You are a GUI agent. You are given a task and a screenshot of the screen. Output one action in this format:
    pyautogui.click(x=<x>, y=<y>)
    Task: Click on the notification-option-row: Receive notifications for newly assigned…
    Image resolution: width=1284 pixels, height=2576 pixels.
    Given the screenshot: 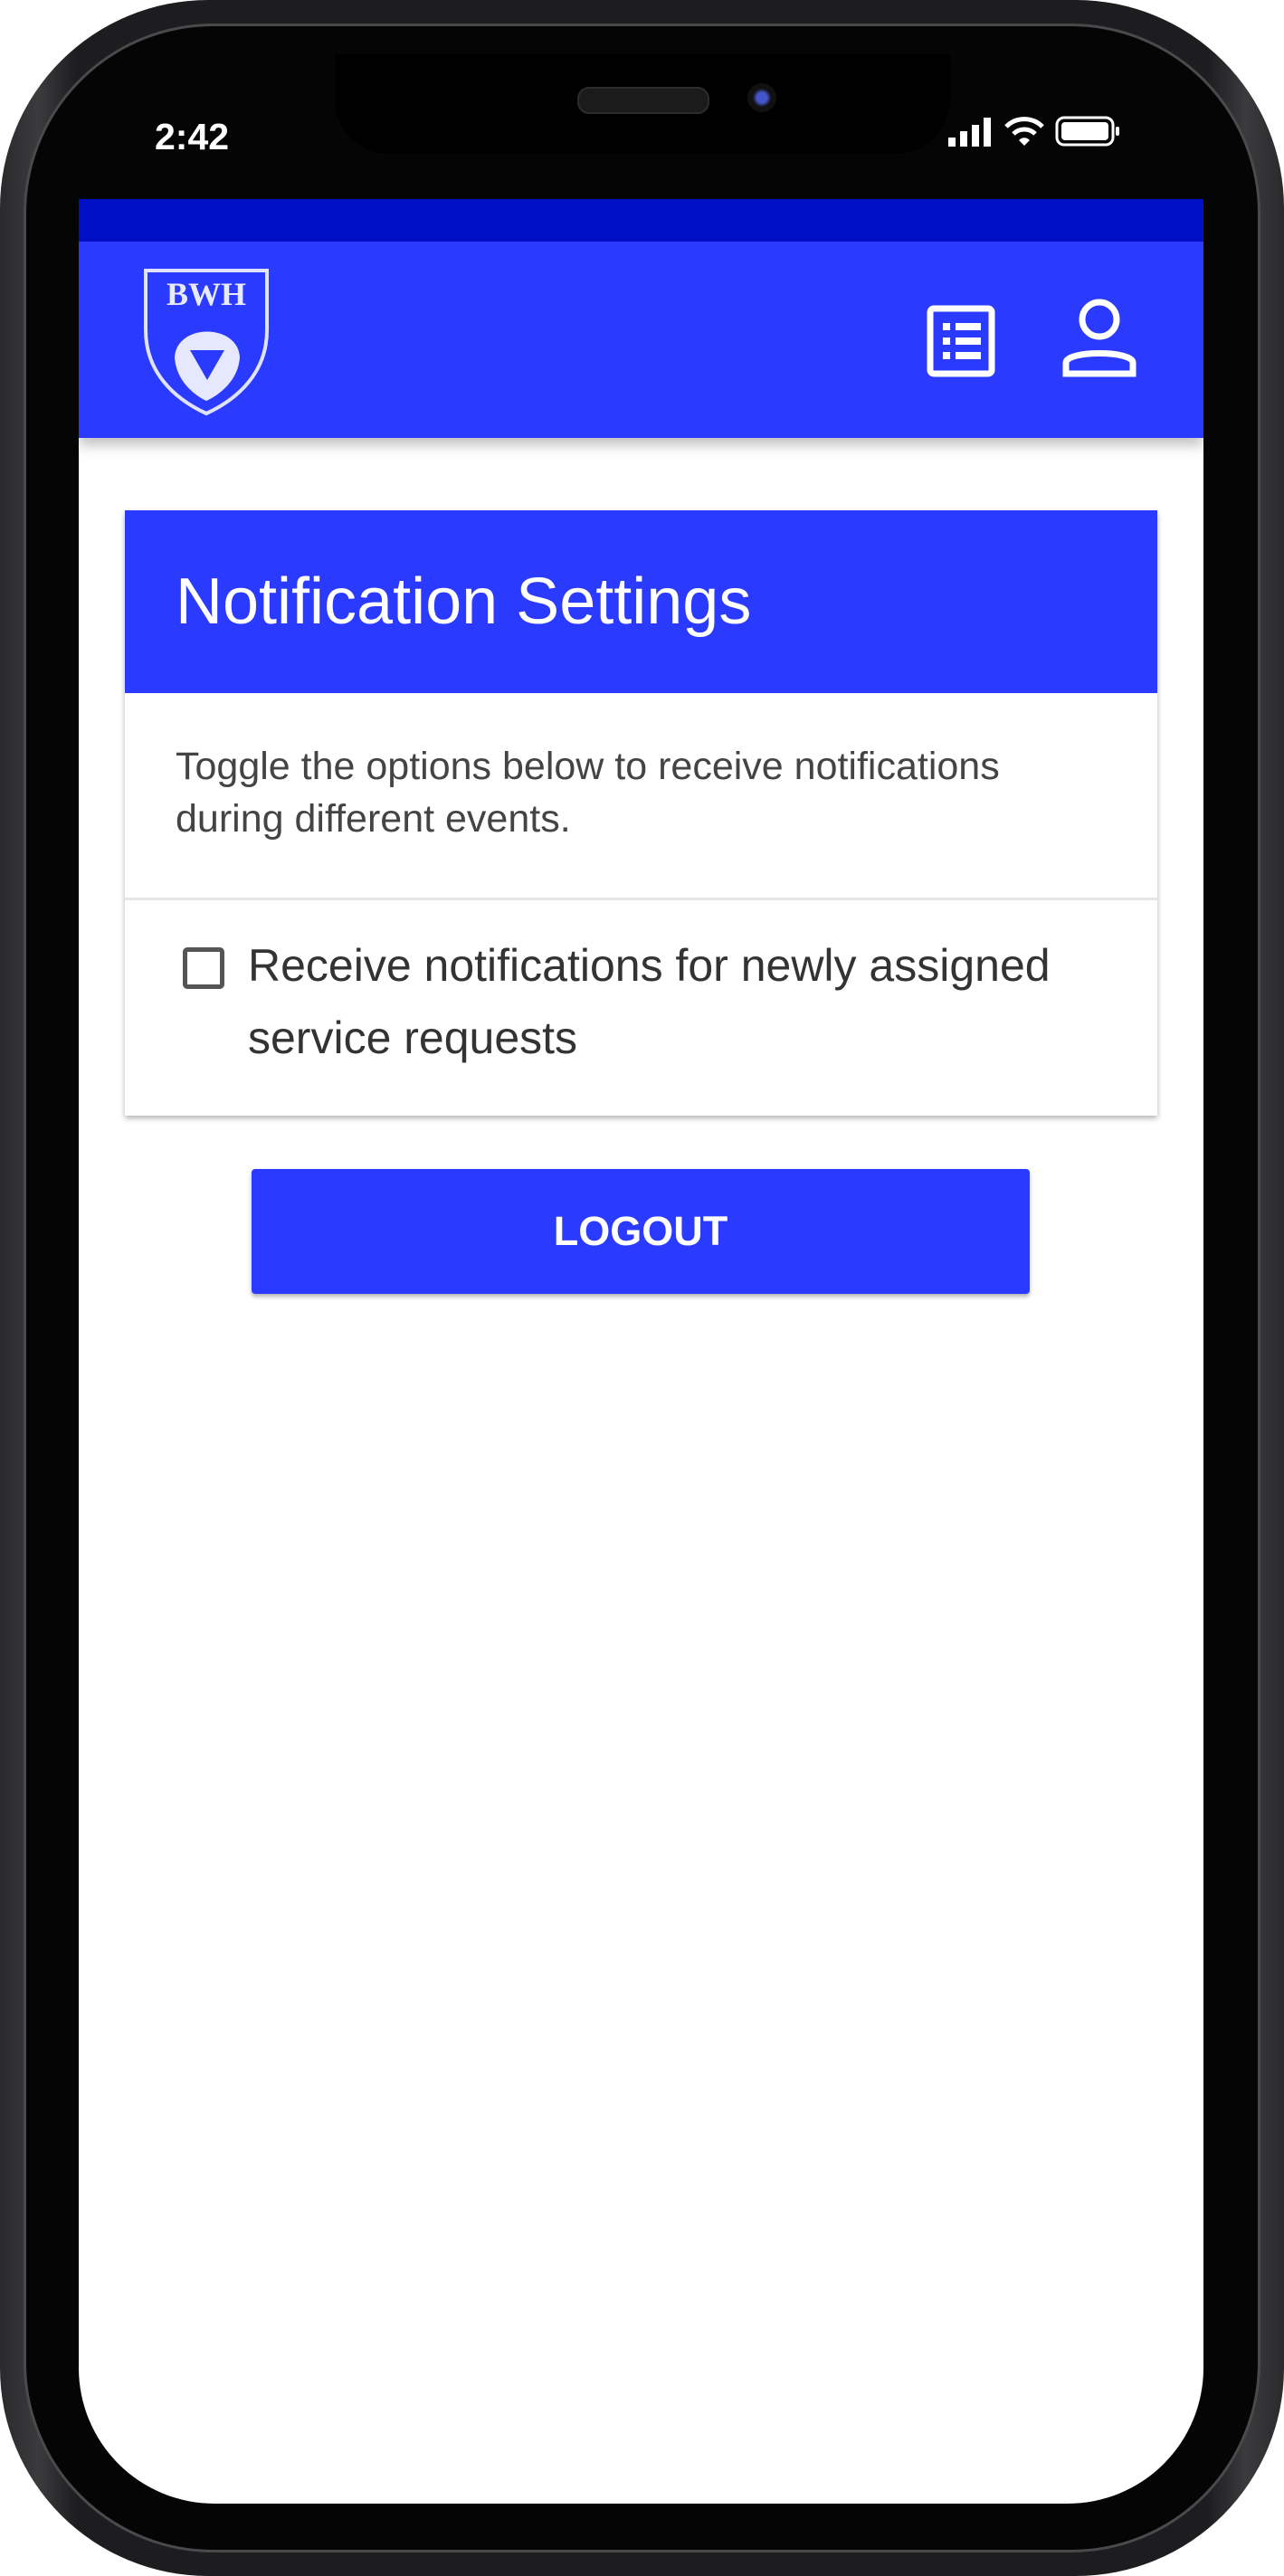 What is the action you would take?
    pyautogui.click(x=641, y=1008)
    